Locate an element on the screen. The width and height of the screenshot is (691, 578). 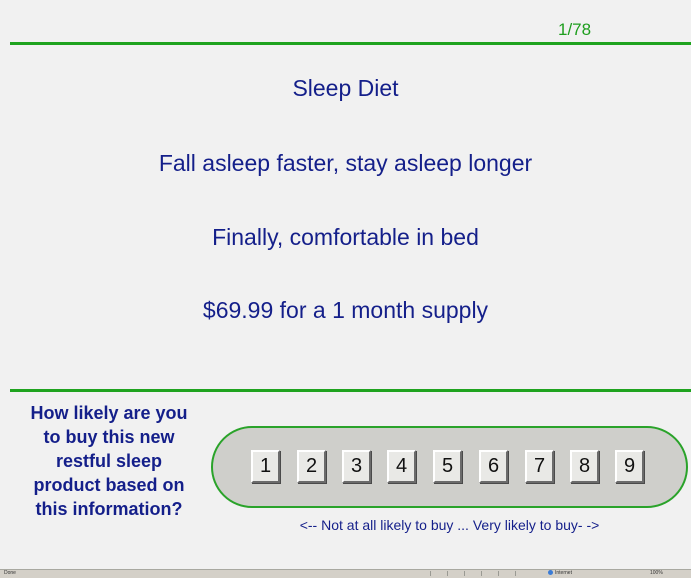
security-zone: Internet is located at coordinates (560, 573).